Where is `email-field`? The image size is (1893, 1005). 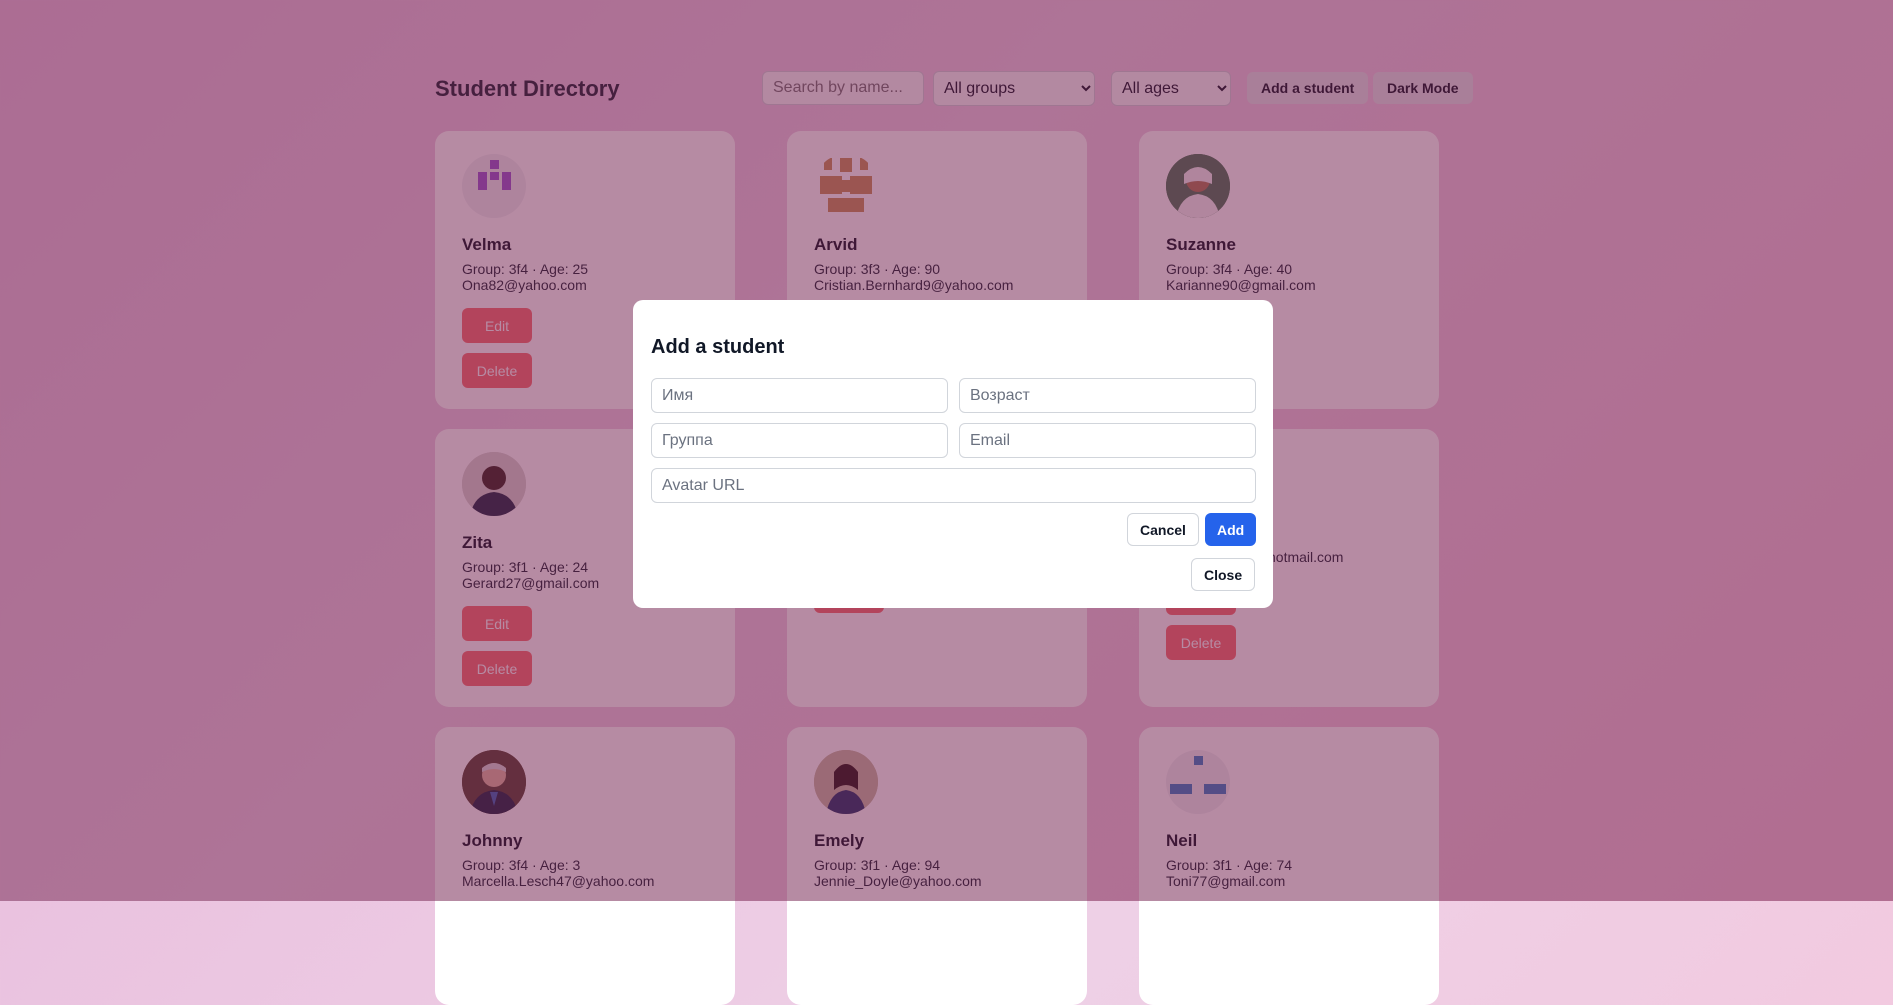
email-field is located at coordinates (1107, 440).